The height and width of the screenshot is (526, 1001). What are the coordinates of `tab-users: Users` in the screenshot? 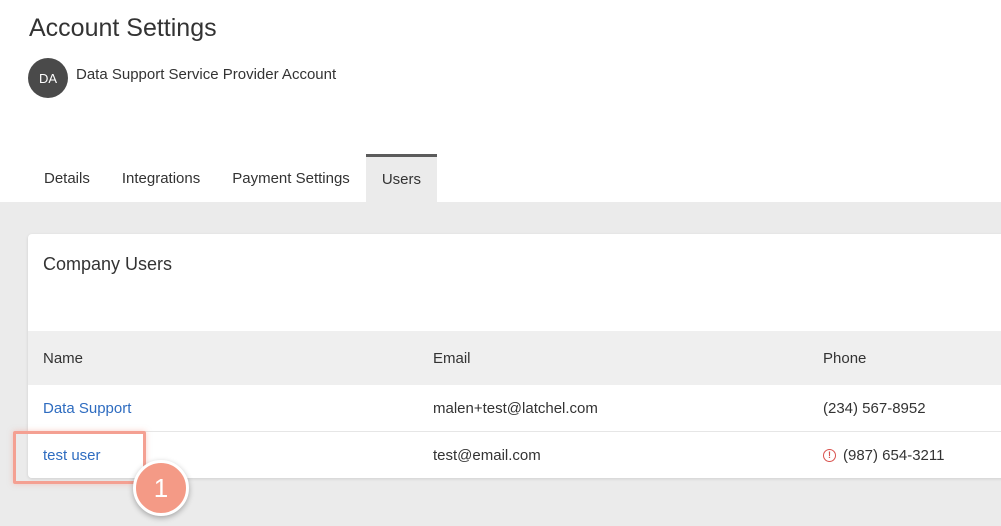 It's located at (401, 178).